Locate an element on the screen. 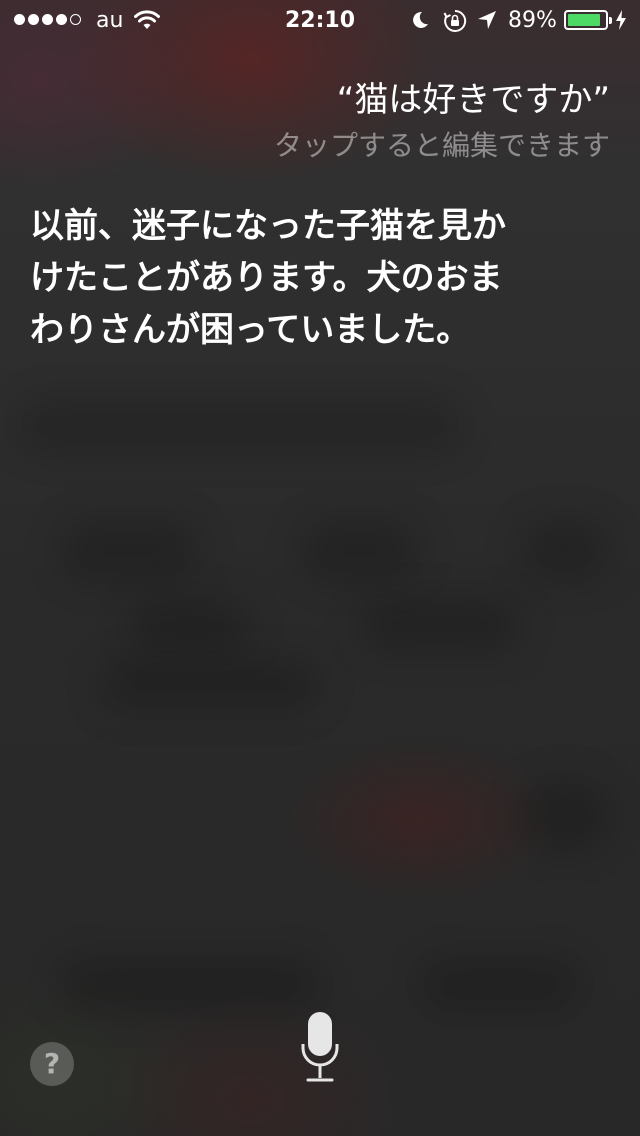  battery-percent: 89% is located at coordinates (532, 20).